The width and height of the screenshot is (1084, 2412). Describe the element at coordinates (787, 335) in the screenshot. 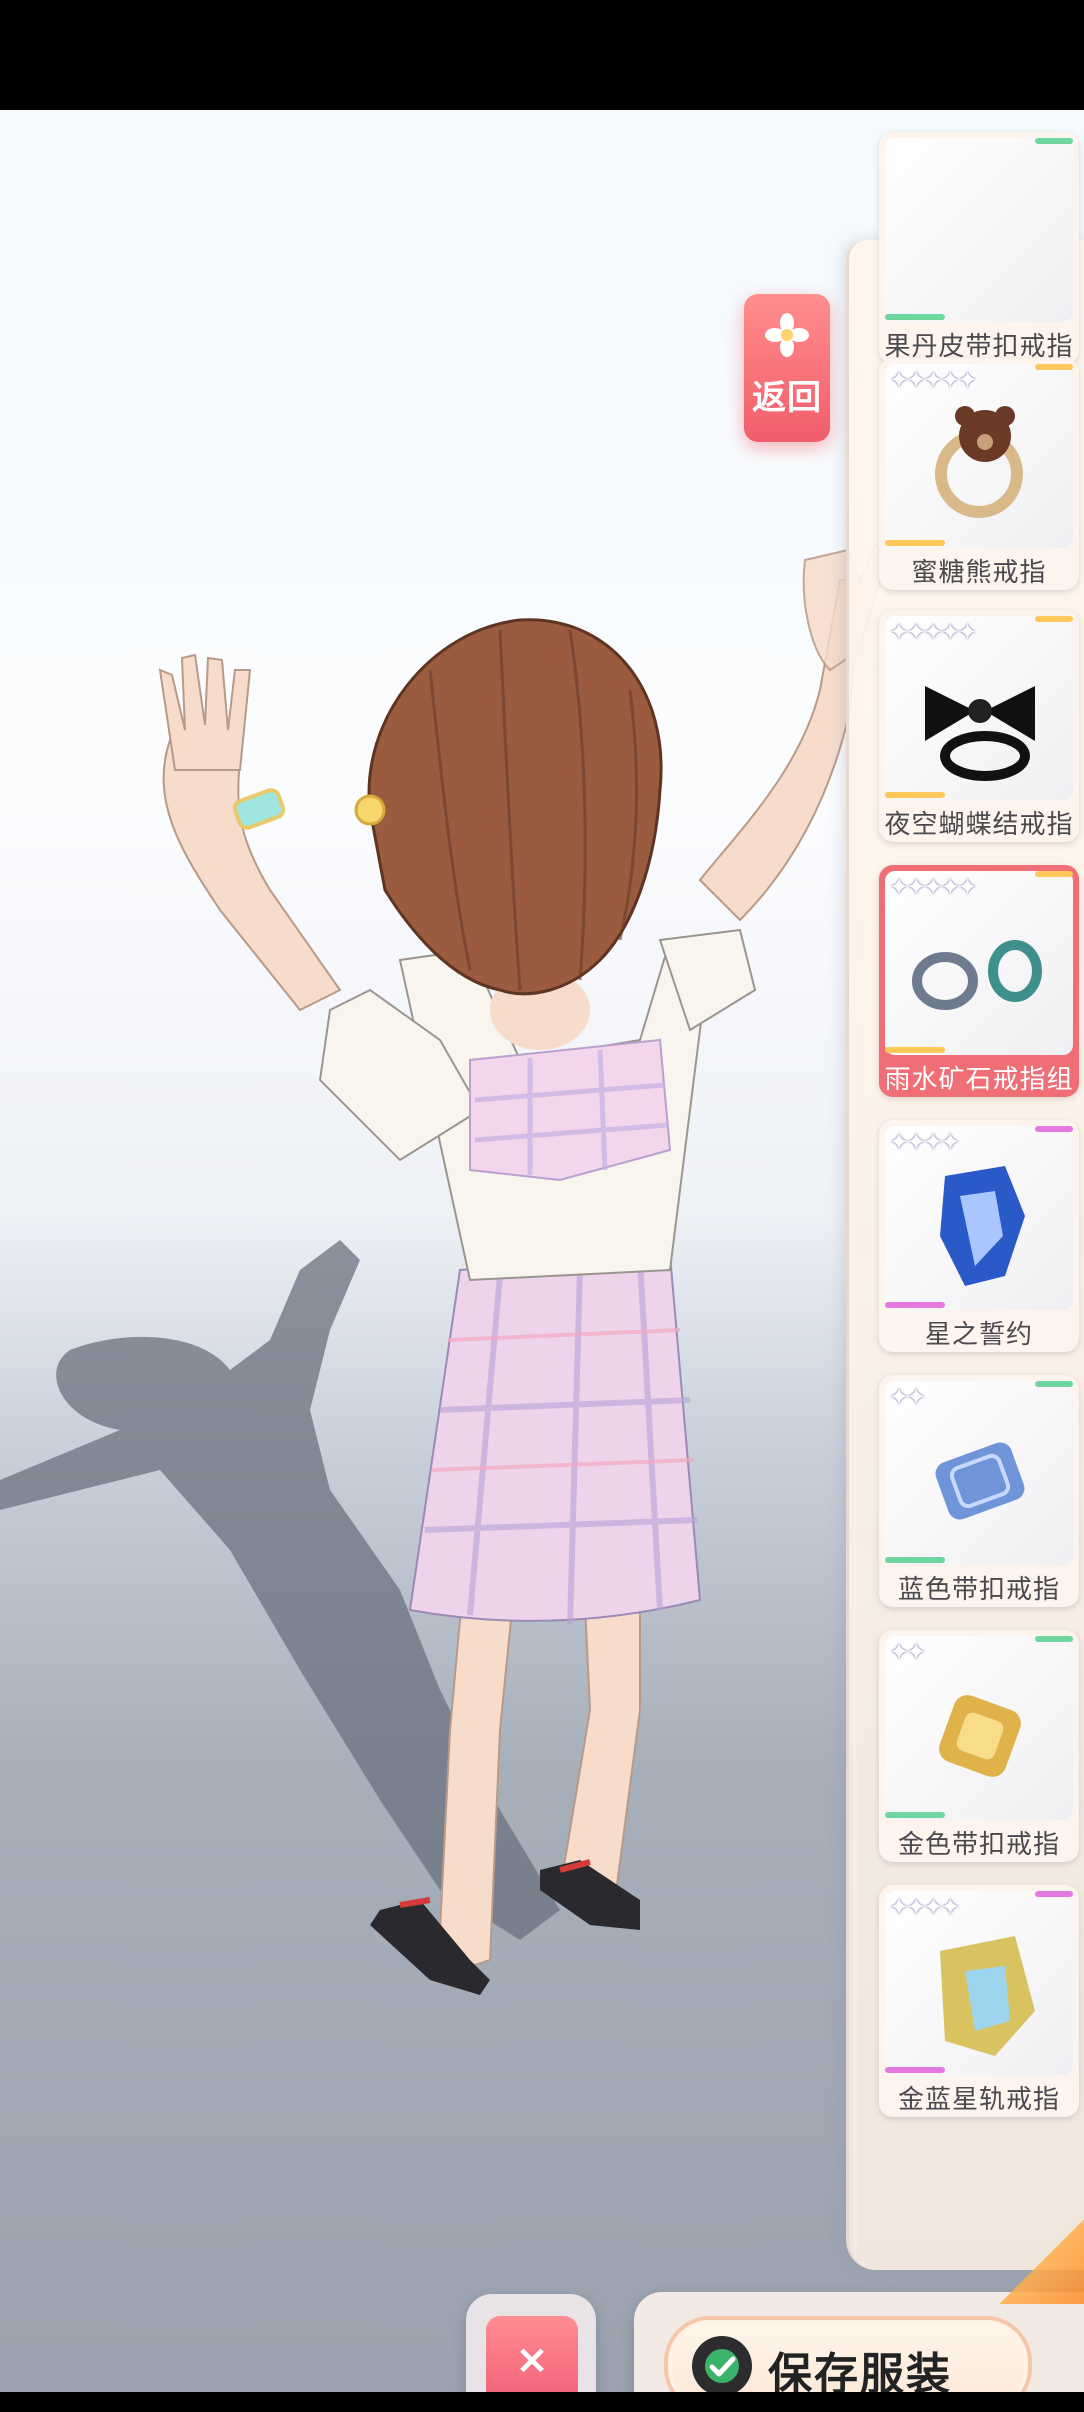

I see `flower-icon` at that location.